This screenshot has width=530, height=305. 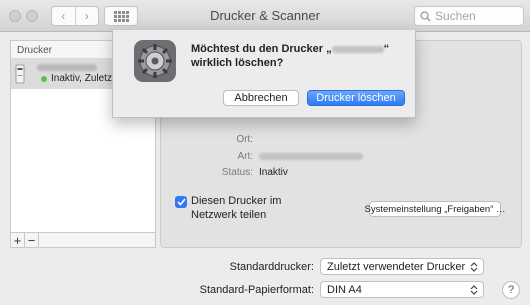 What do you see at coordinates (261, 49) in the screenshot?
I see `dialog-message-prefix: Möchtest du den Drucker „` at bounding box center [261, 49].